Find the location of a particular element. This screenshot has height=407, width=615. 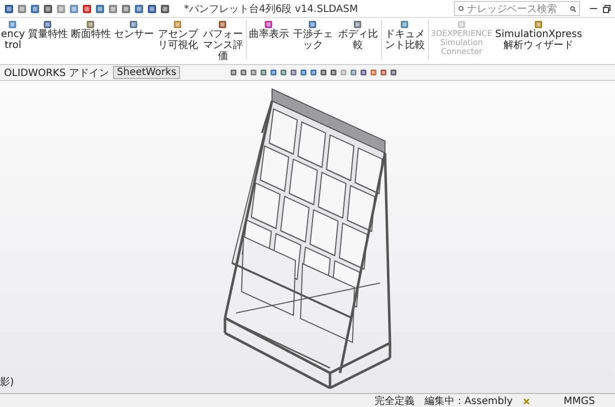

ribbon-button: センサー is located at coordinates (133, 30).